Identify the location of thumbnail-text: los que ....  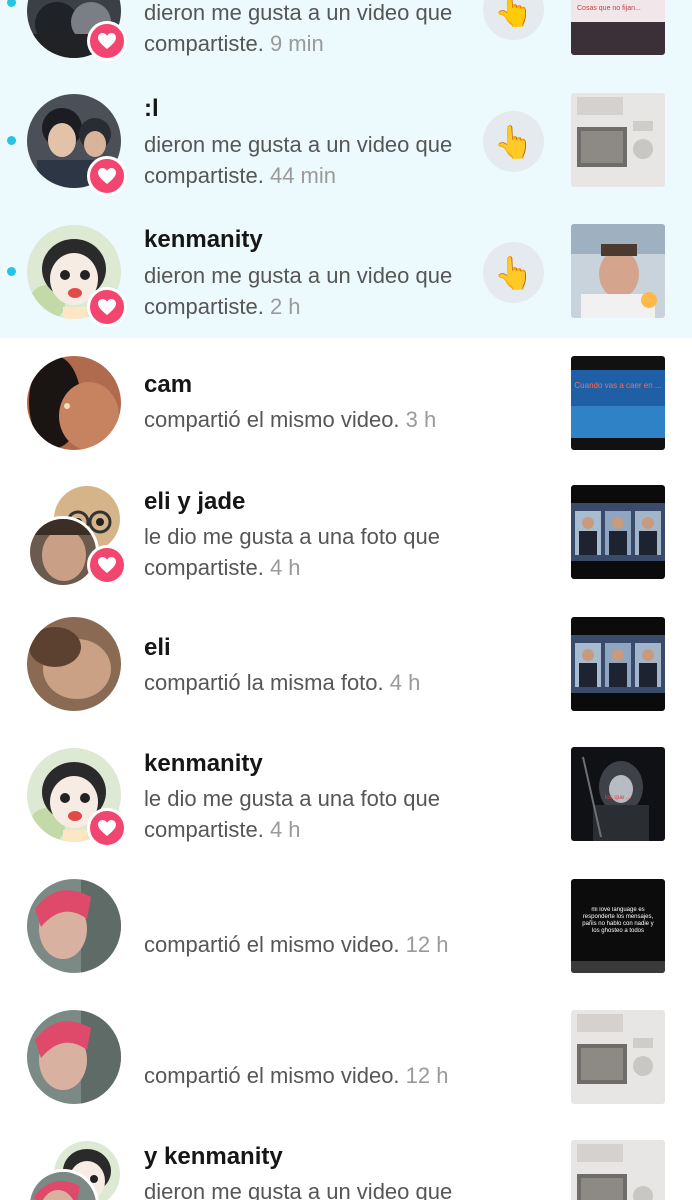
(618, 798).